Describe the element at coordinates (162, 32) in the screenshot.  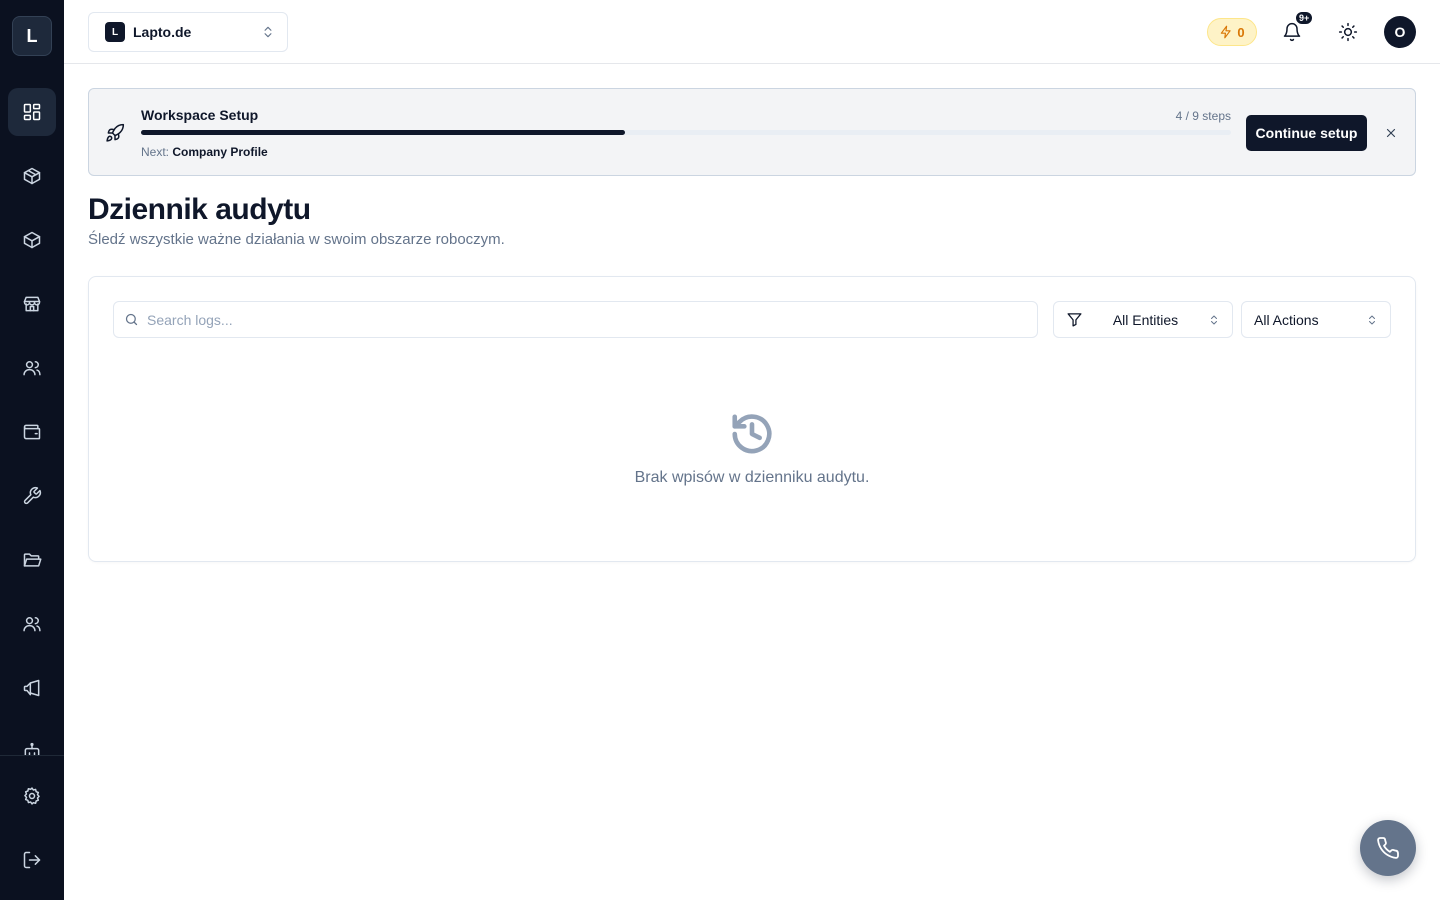
I see `workspace-name: Lapto.de` at that location.